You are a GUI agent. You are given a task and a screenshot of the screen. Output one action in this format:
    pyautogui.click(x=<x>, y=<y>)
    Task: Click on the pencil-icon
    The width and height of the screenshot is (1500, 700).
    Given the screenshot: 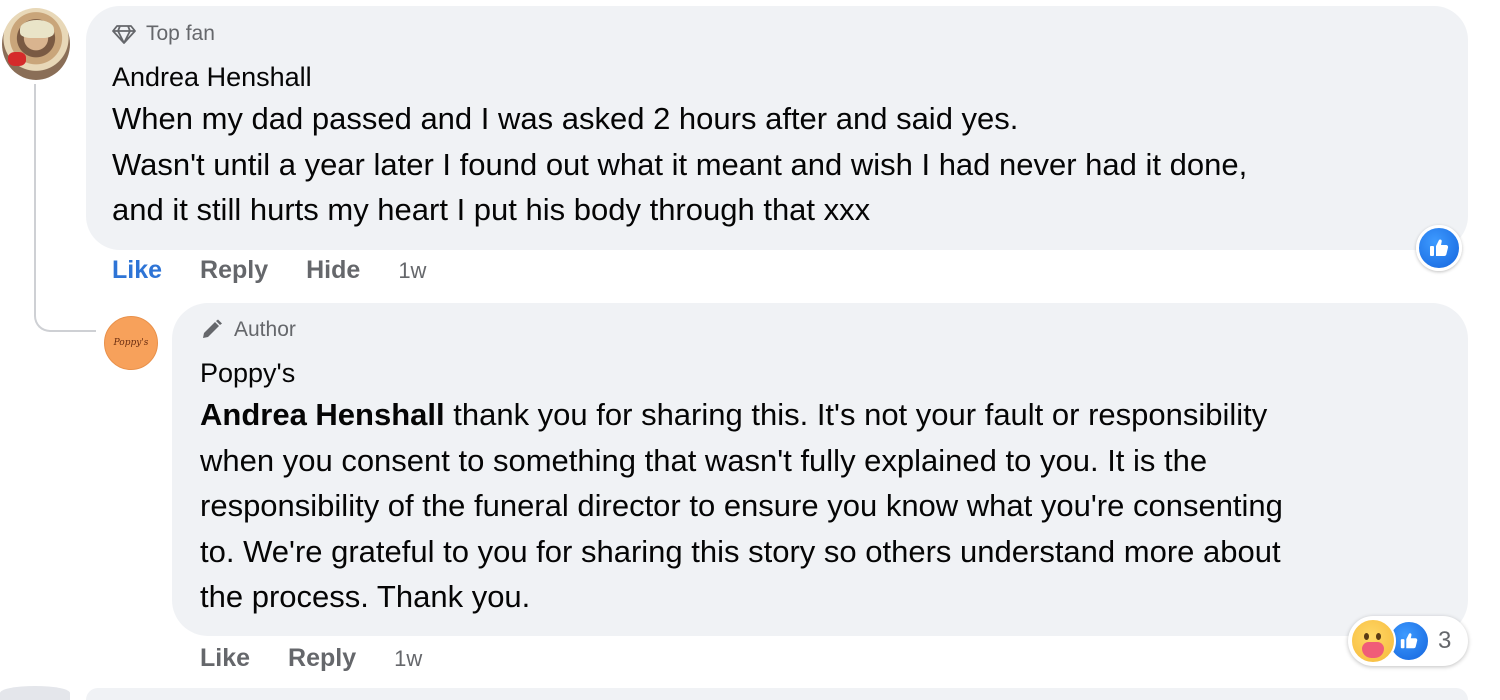 What is the action you would take?
    pyautogui.click(x=212, y=328)
    